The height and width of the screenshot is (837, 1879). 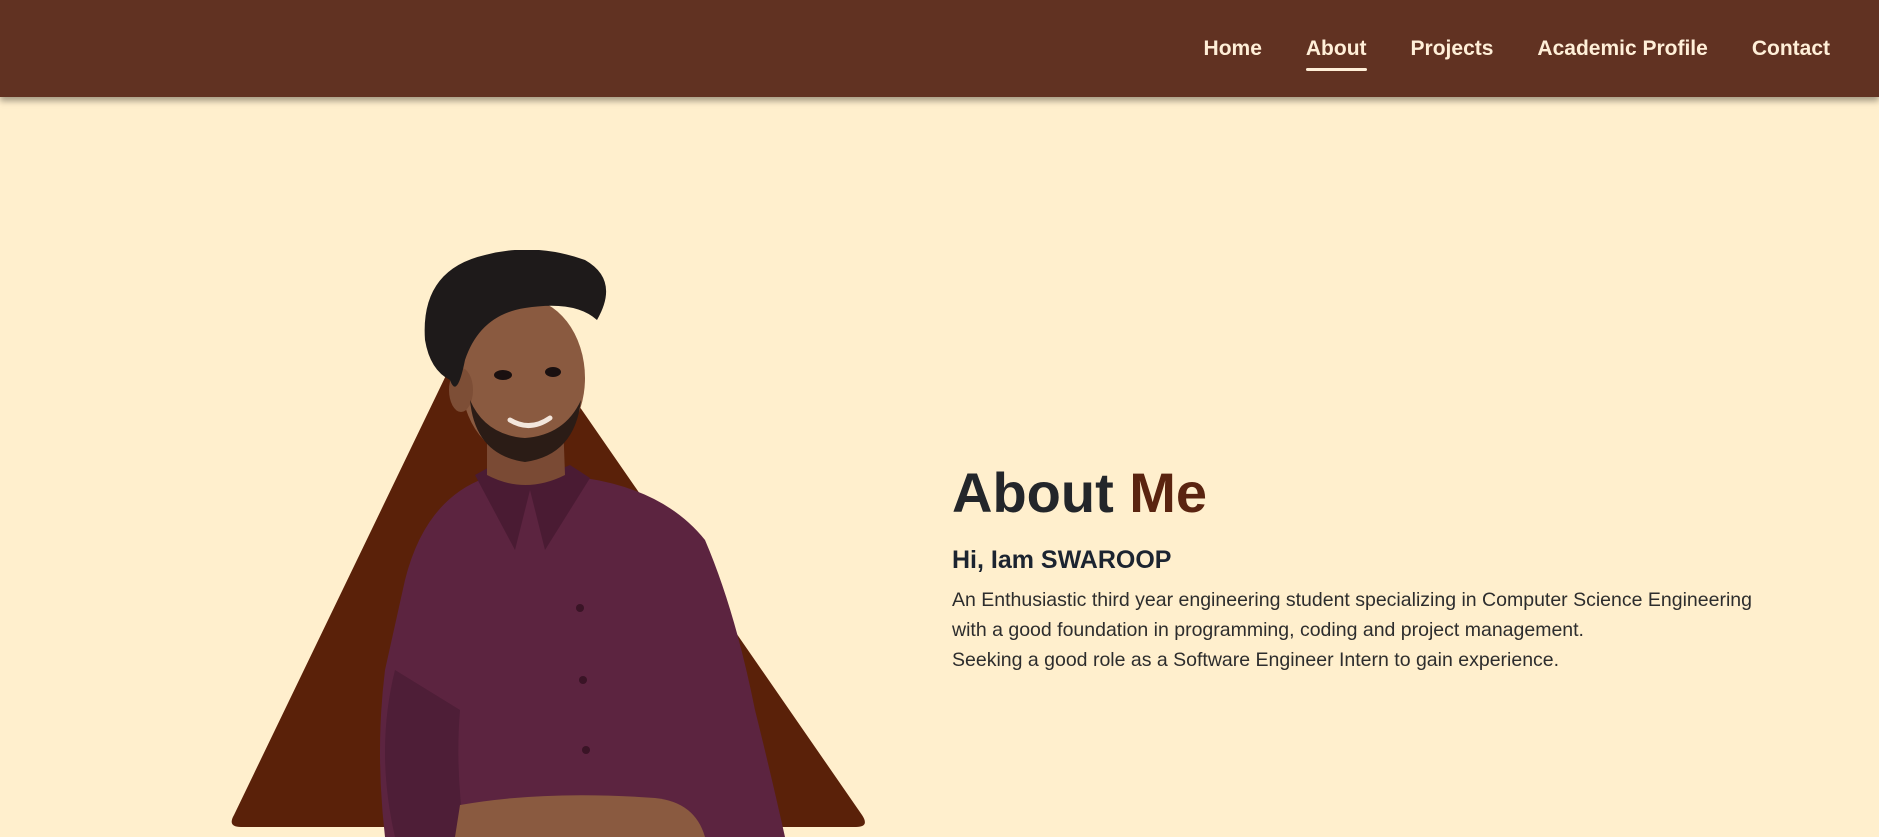 What do you see at coordinates (580, 816) in the screenshot?
I see `hands-shape` at bounding box center [580, 816].